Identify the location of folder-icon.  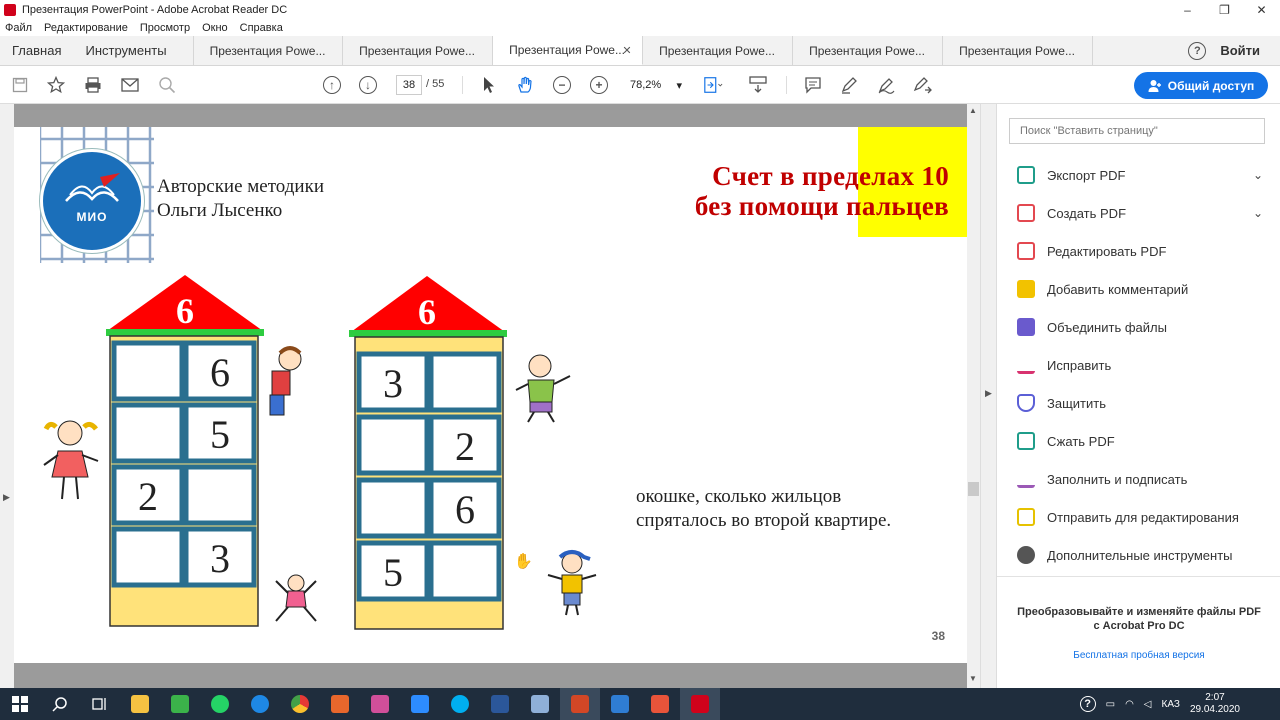
(140, 704).